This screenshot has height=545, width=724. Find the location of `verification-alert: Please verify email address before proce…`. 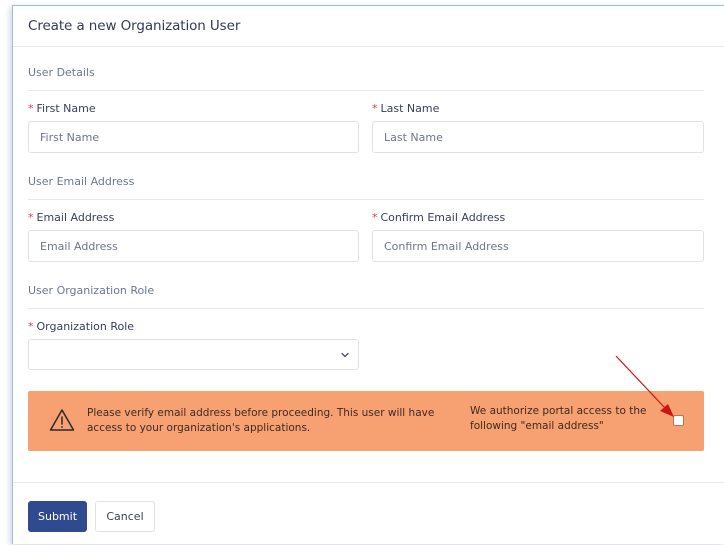

verification-alert: Please verify email address before proce… is located at coordinates (366, 421).